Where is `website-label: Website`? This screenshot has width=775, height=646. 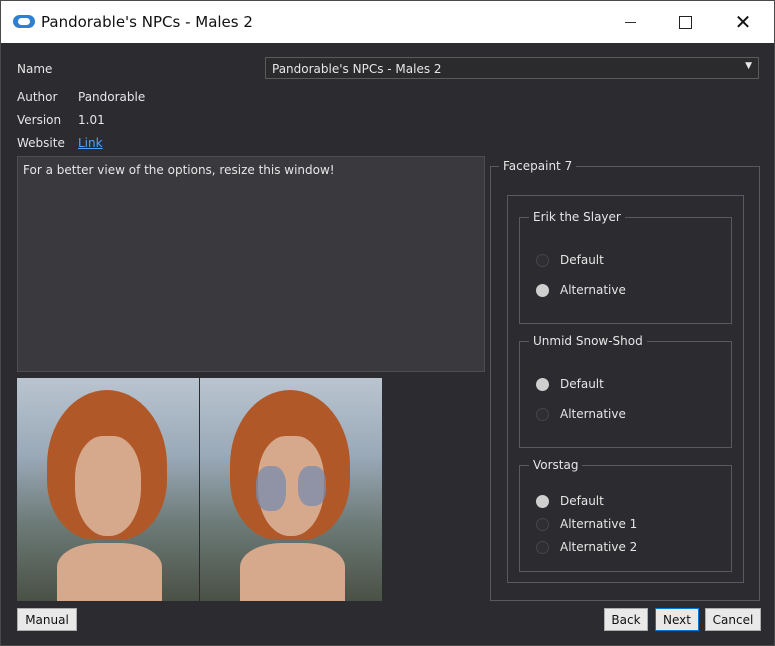 website-label: Website is located at coordinates (41, 143).